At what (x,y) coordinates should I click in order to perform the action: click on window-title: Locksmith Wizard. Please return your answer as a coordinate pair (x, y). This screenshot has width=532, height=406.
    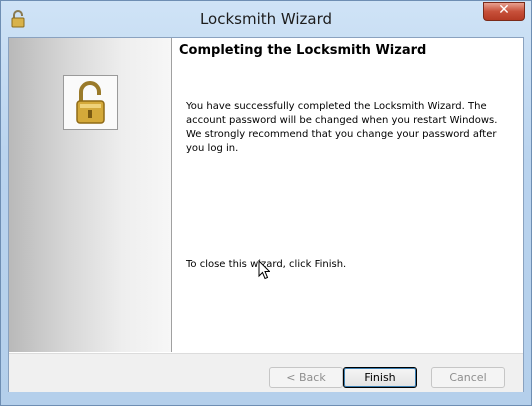
    Looking at the image, I should click on (266, 19).